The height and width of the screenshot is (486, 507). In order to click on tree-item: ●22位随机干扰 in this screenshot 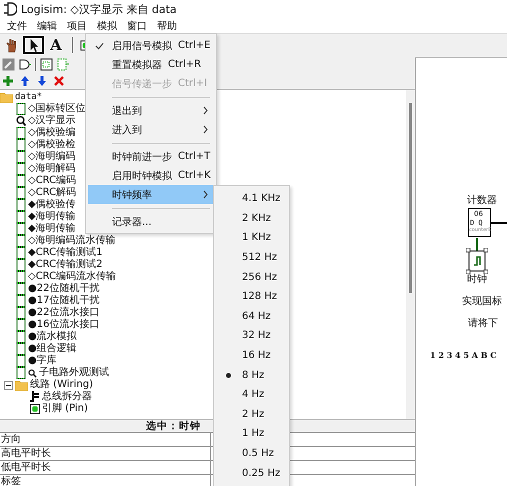, I will do `click(64, 289)`.